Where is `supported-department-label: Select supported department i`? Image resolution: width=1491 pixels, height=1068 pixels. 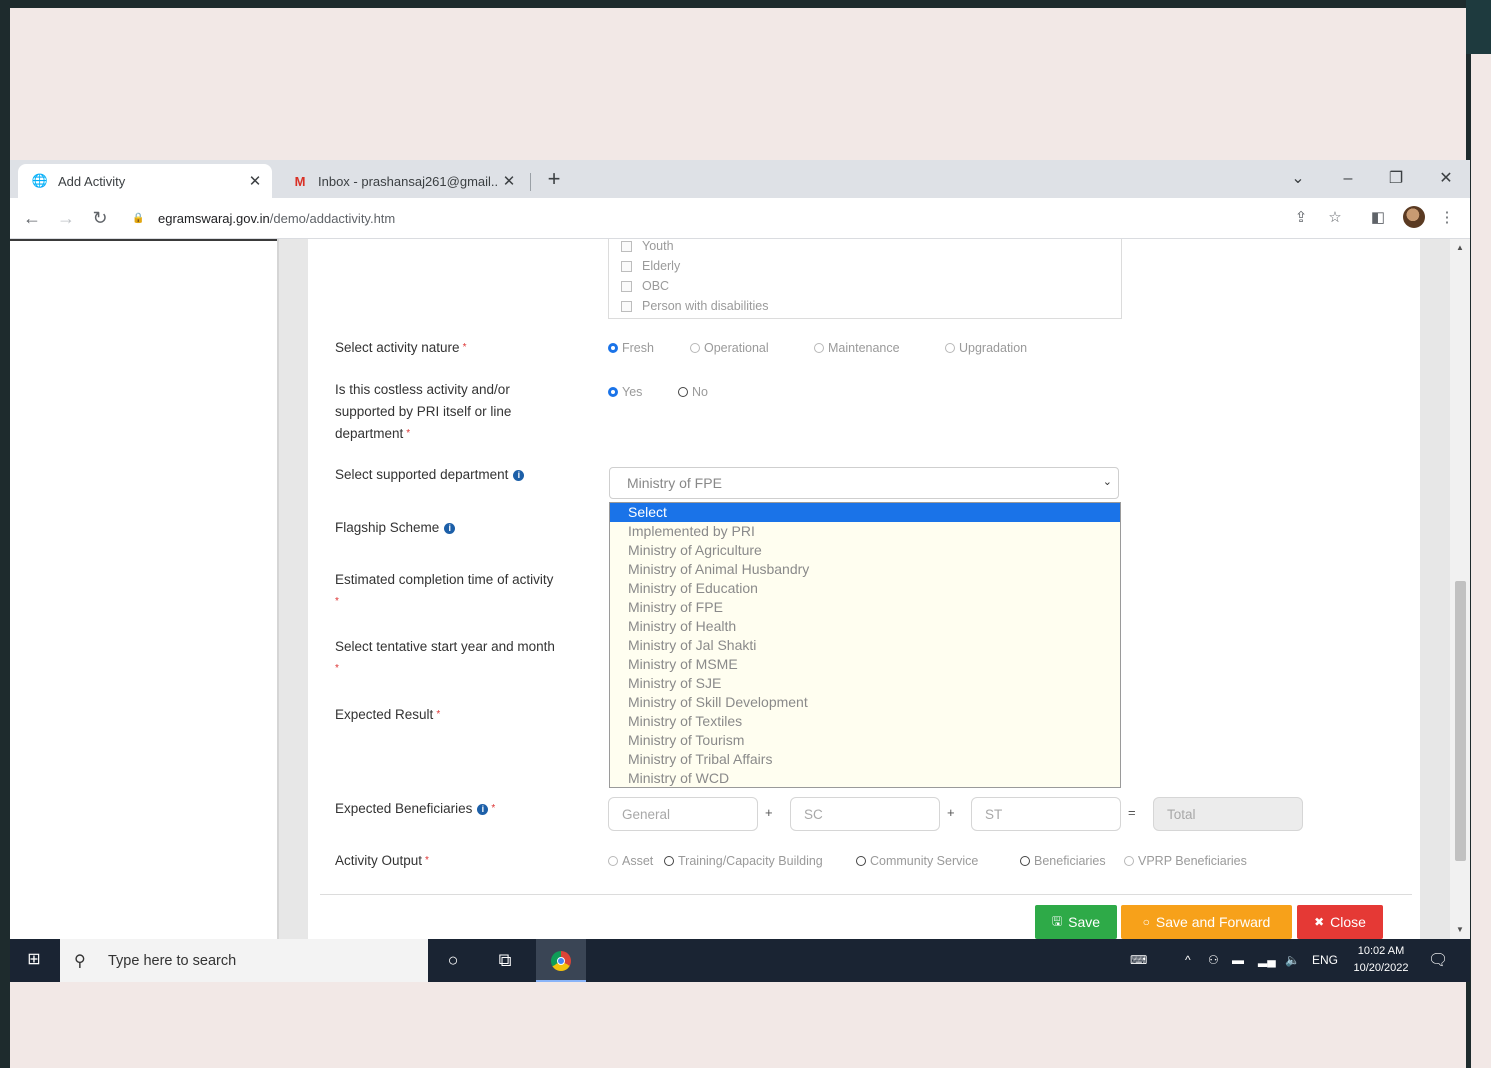
supported-department-label: Select supported department i is located at coordinates (430, 475).